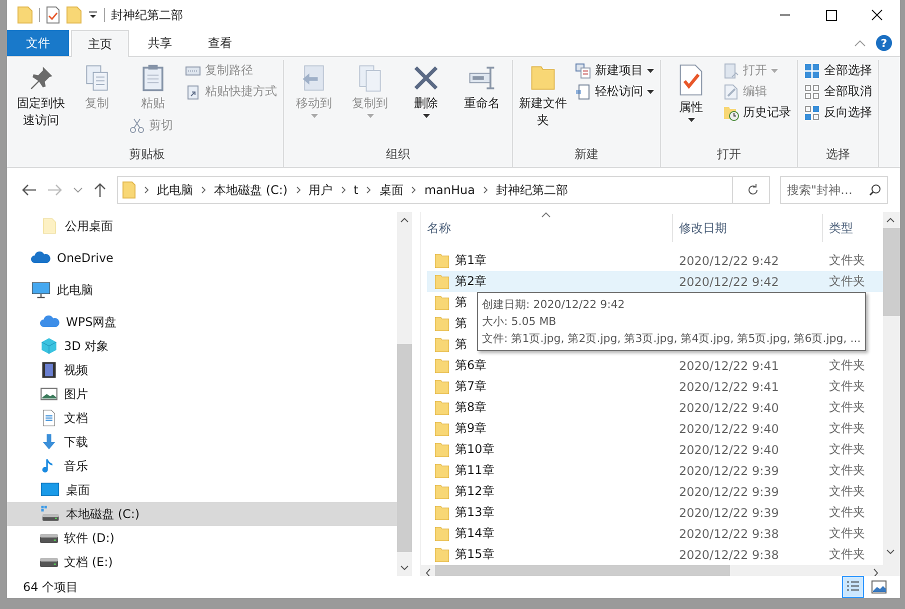  I want to click on window-title: 封神纪第二部, so click(147, 15).